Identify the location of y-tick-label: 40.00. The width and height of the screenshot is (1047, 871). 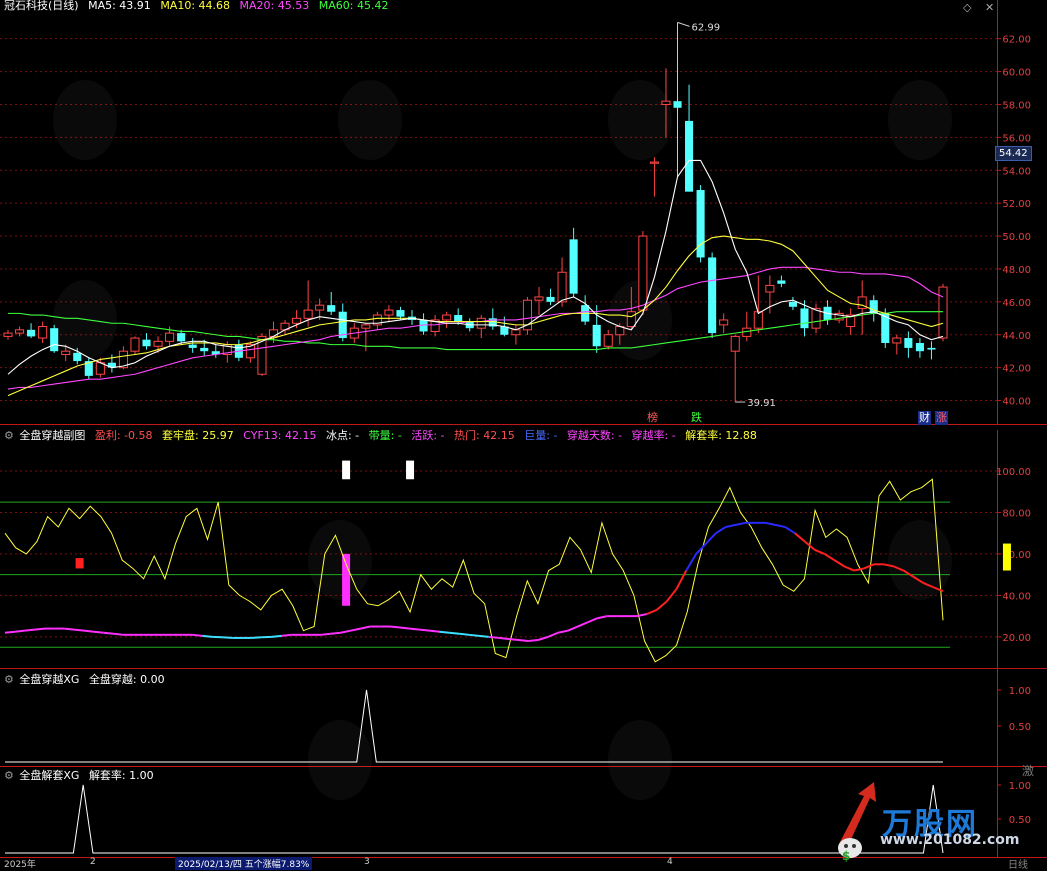
(1016, 596).